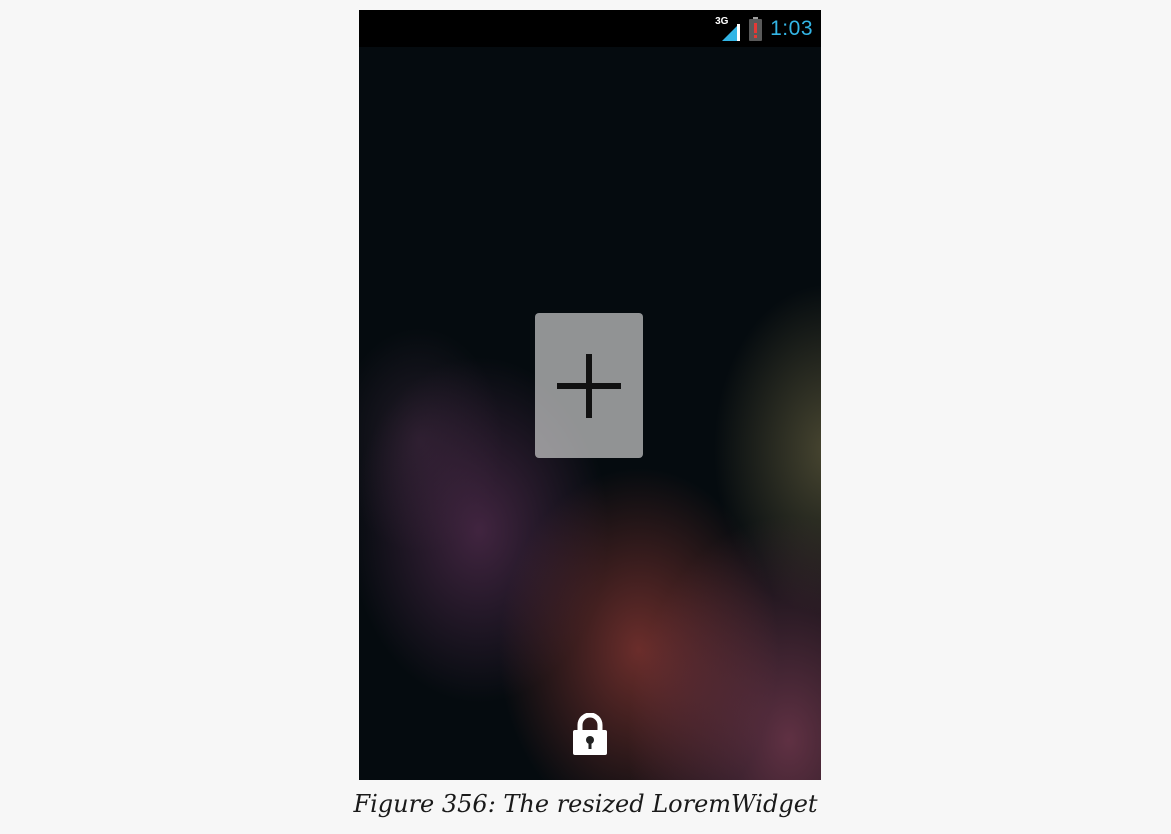 This screenshot has width=1171, height=834. What do you see at coordinates (585, 804) in the screenshot?
I see `figure-caption: Figure 356: The resized LoremWidget` at bounding box center [585, 804].